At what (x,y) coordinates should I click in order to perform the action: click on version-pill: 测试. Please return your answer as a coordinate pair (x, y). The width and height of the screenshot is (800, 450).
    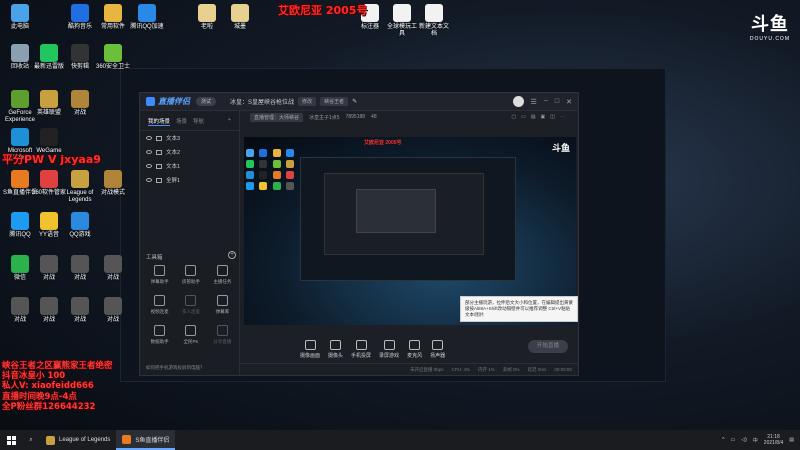
    Looking at the image, I should click on (206, 101).